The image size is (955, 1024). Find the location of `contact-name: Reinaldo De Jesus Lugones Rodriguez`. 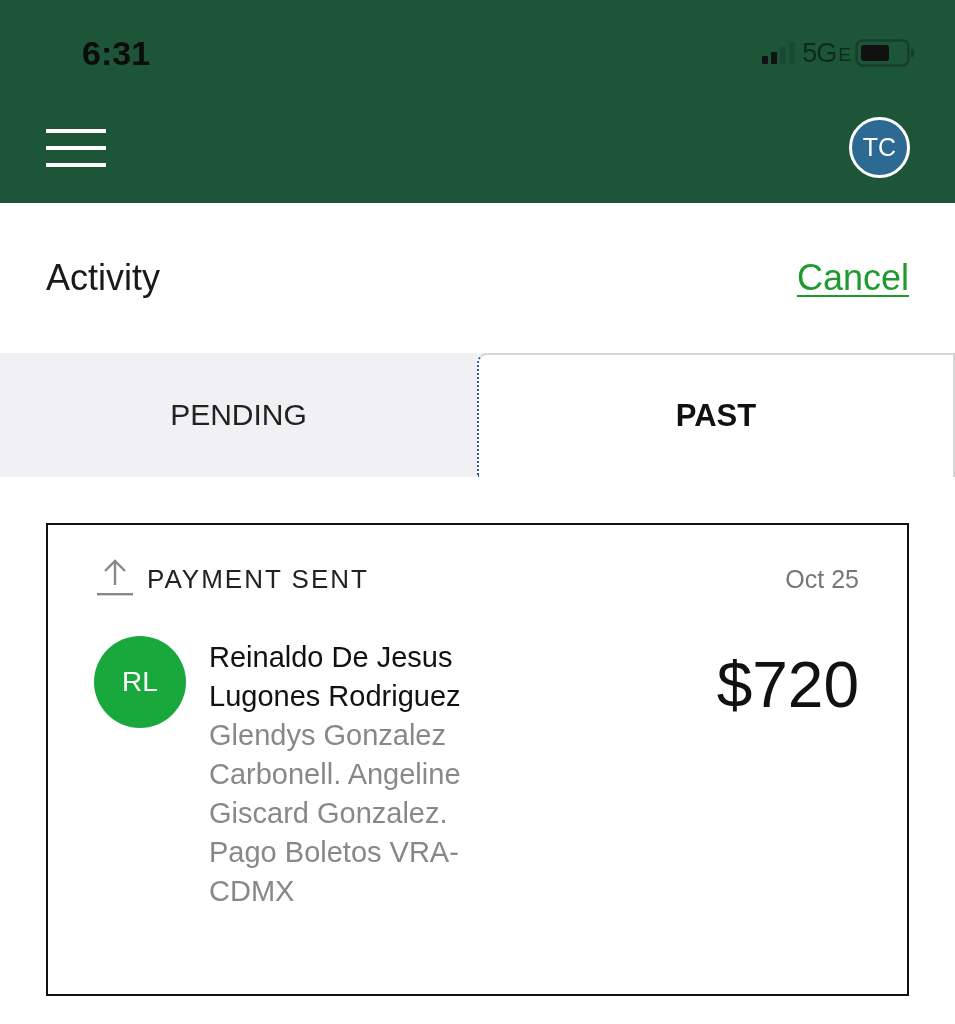

contact-name: Reinaldo De Jesus Lugones Rodriguez is located at coordinates (335, 677).